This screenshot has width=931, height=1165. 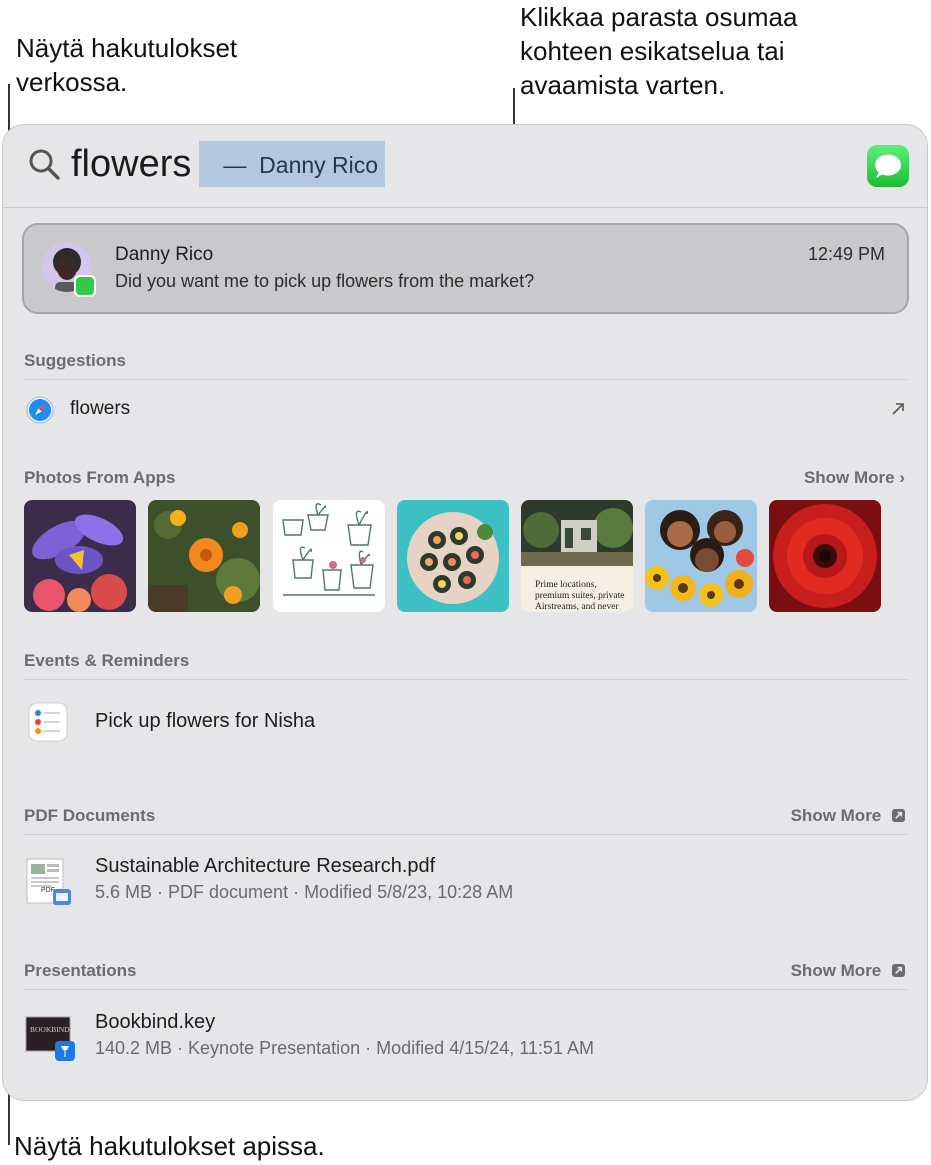 What do you see at coordinates (453, 556) in the screenshot?
I see `photo-thumb-sushi` at bounding box center [453, 556].